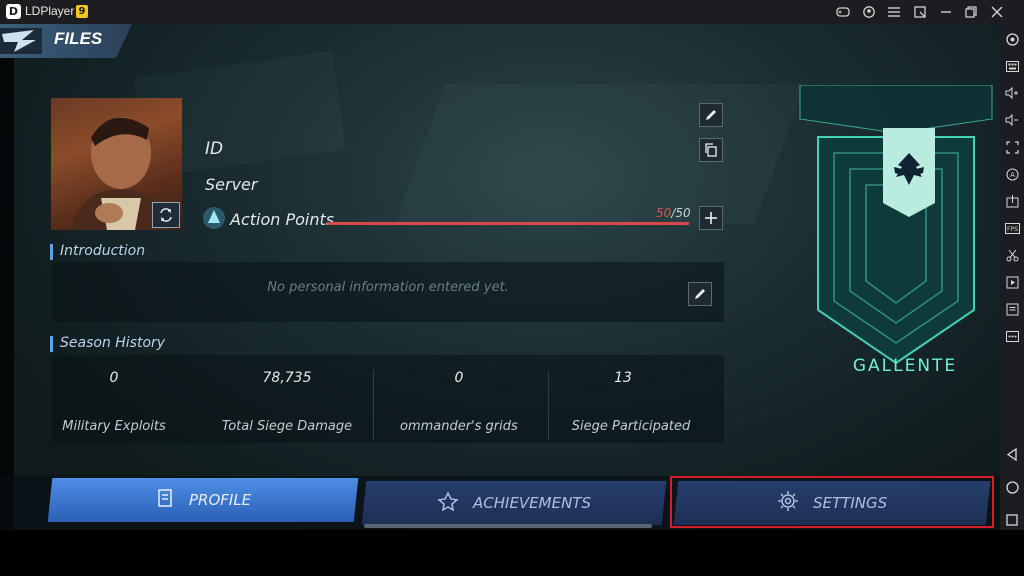 Image resolution: width=1024 pixels, height=576 pixels. I want to click on season-history-marker, so click(51, 344).